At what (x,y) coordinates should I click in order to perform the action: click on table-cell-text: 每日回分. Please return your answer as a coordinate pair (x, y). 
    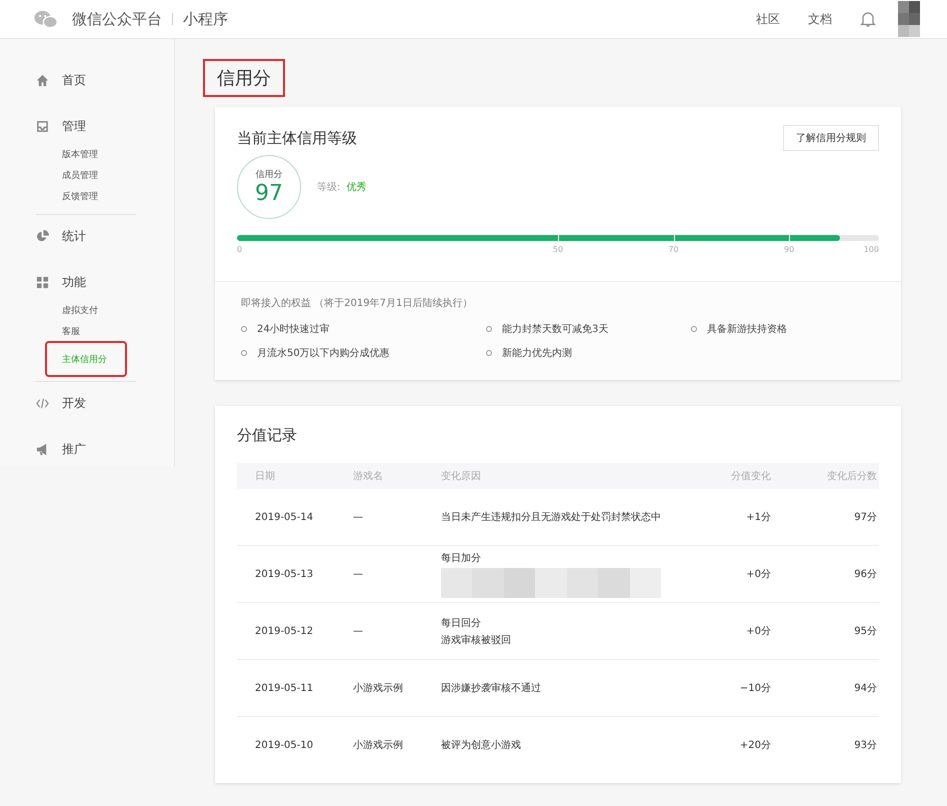
    Looking at the image, I should click on (461, 623).